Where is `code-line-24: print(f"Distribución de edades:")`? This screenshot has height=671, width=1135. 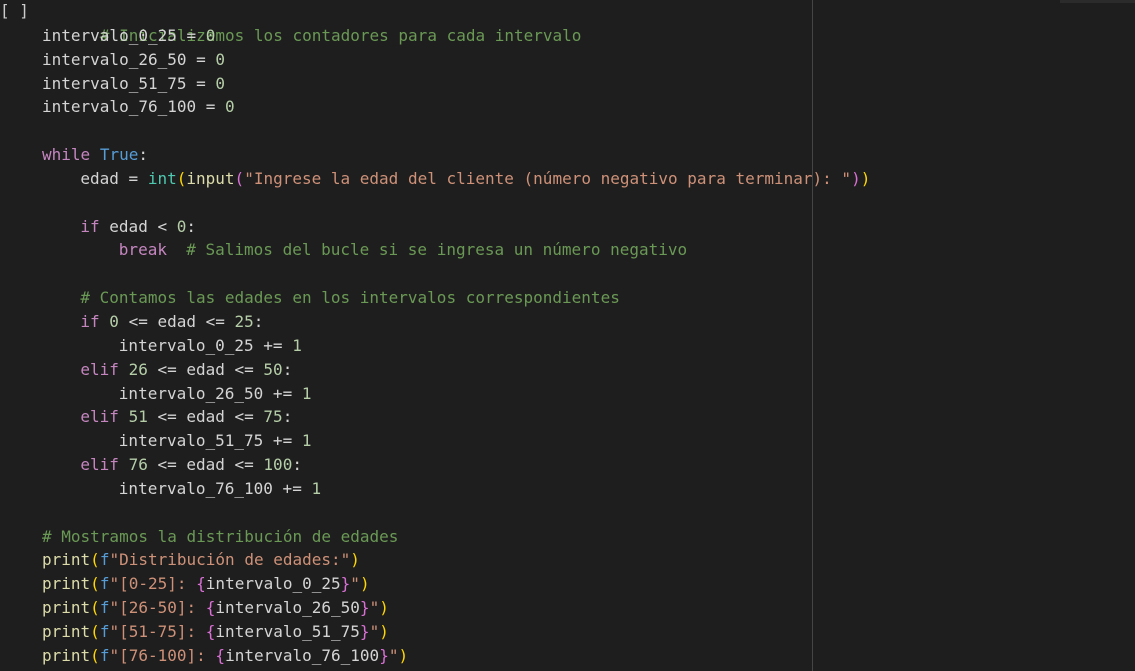 code-line-24: print(f"Distribución de edades:") is located at coordinates (456, 560).